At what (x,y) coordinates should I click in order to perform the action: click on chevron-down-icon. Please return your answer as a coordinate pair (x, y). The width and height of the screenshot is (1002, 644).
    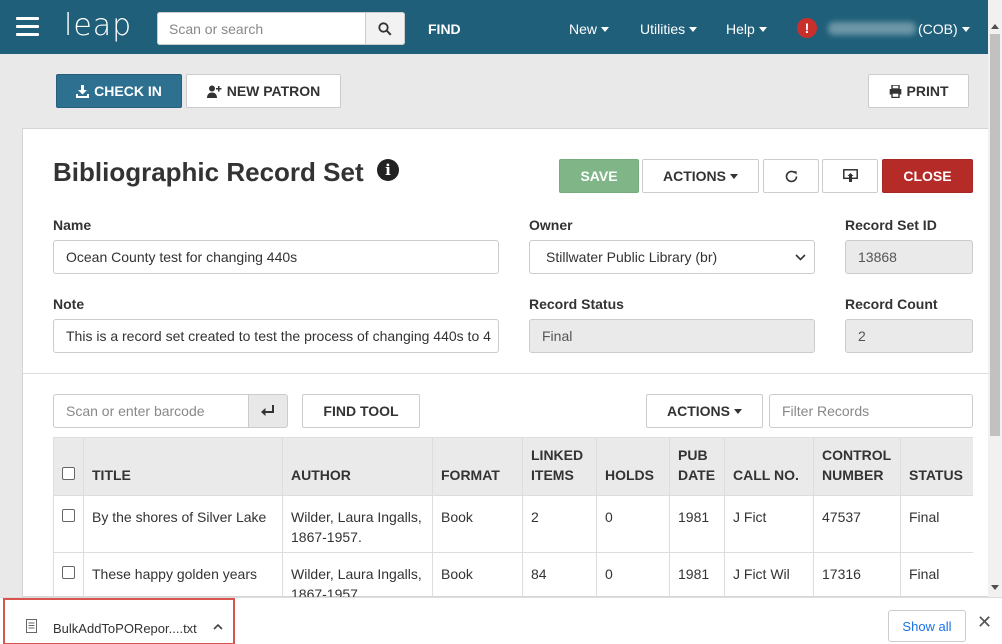
    Looking at the image, I should click on (800, 257).